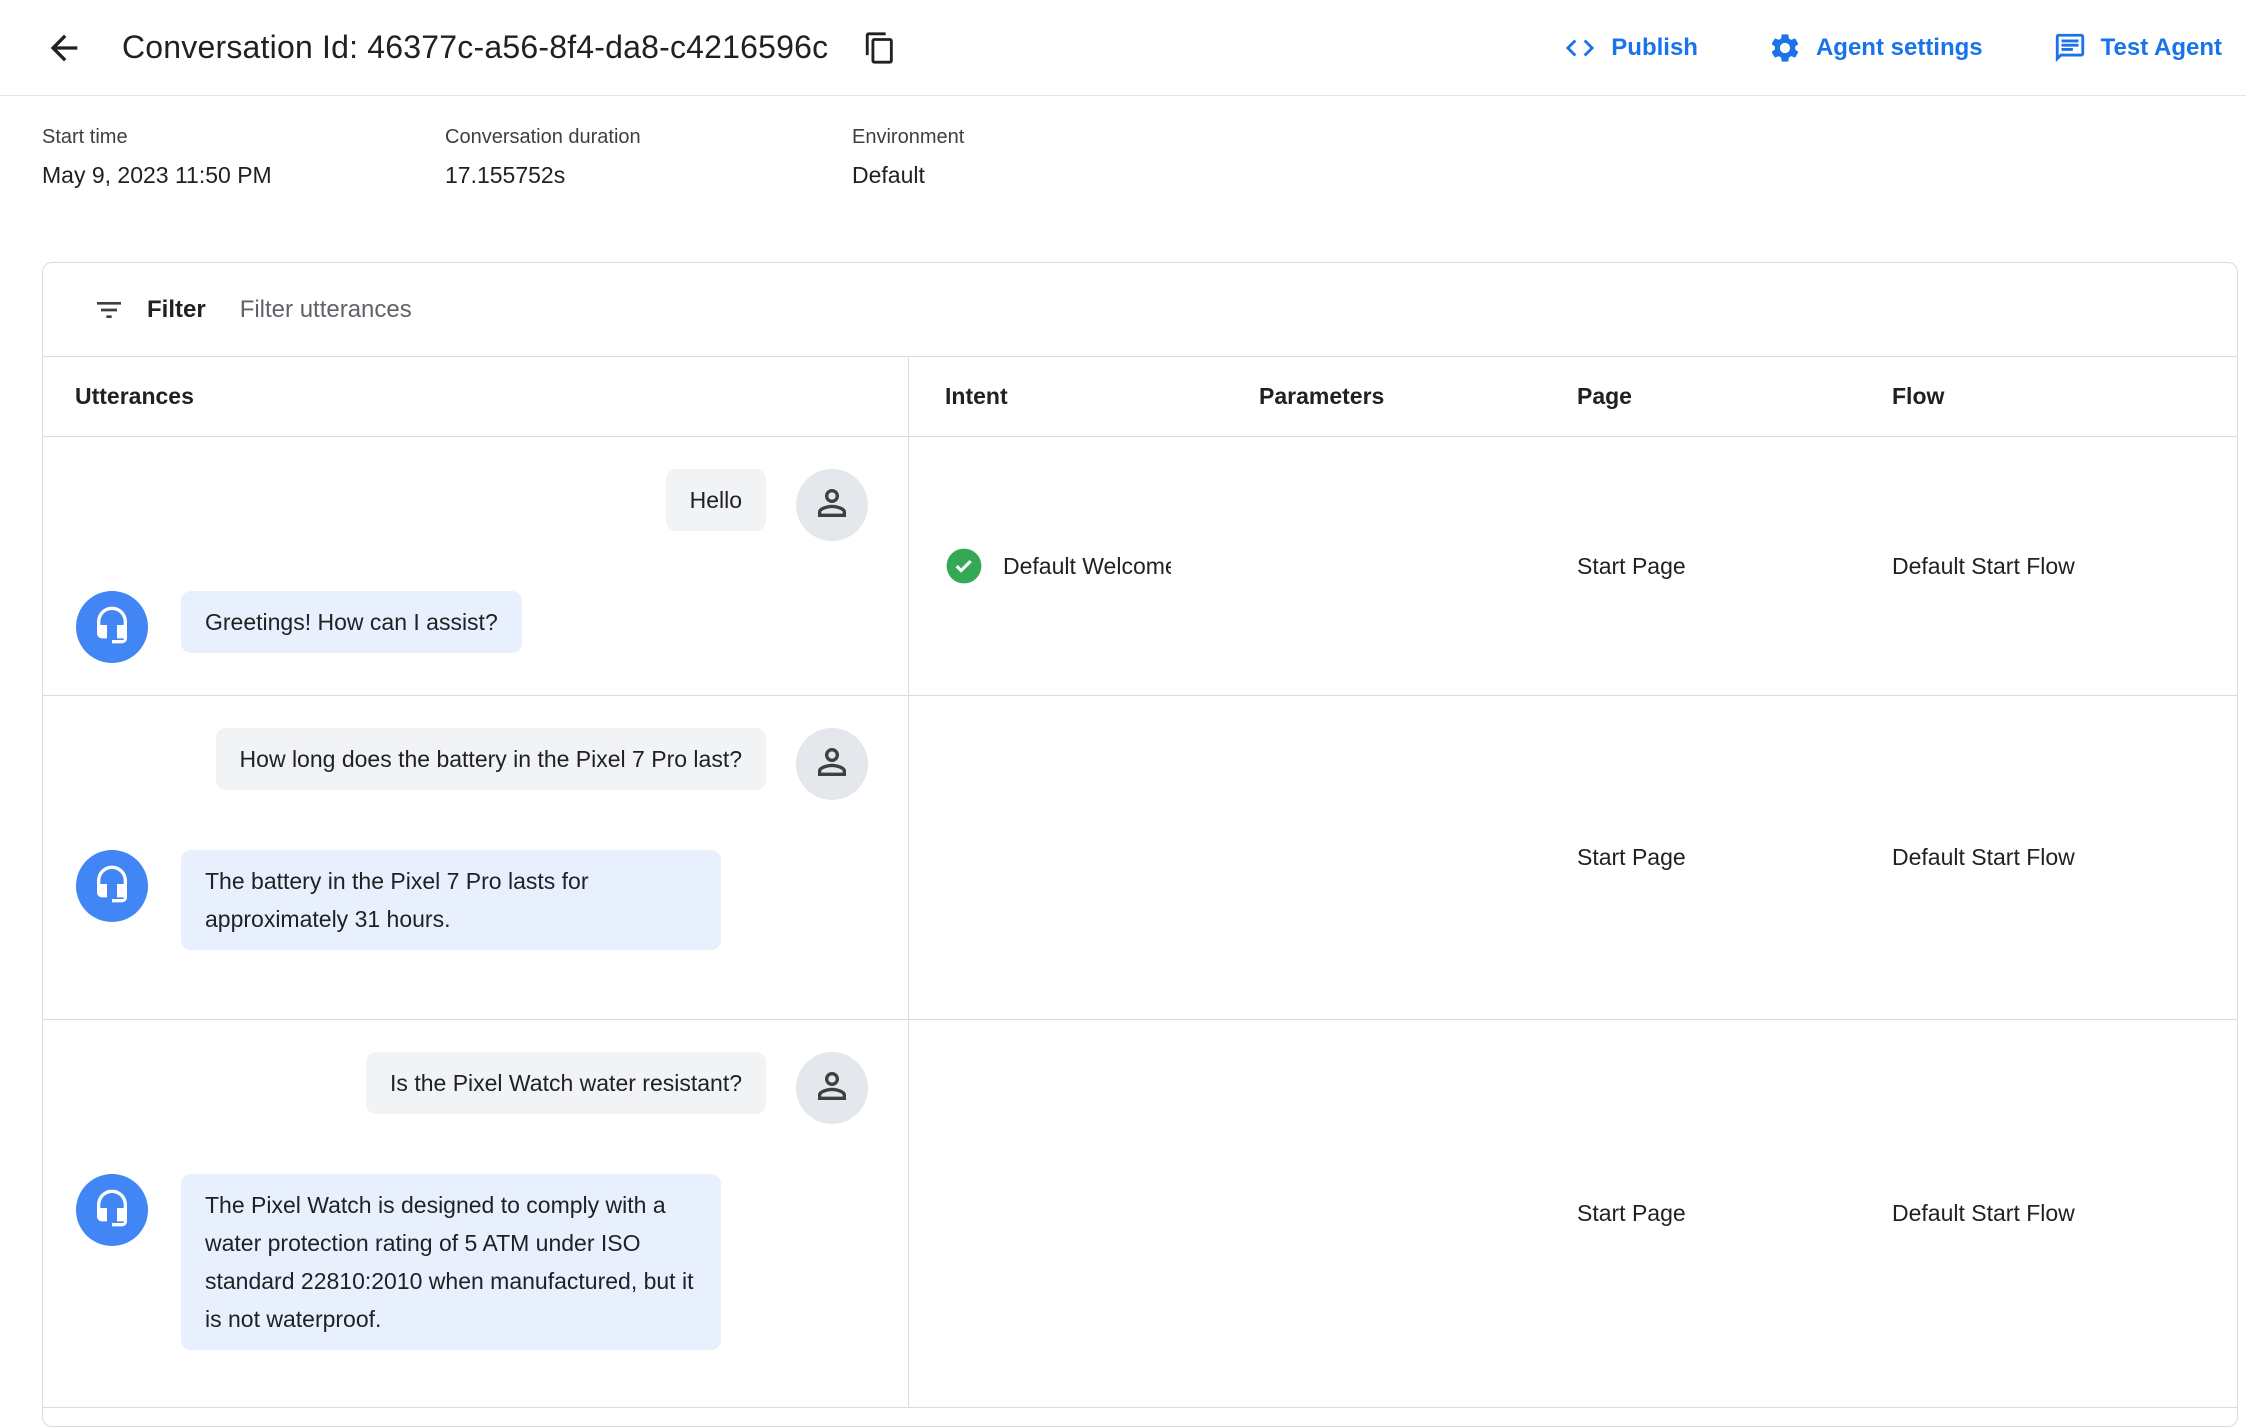  I want to click on copy-button, so click(880, 48).